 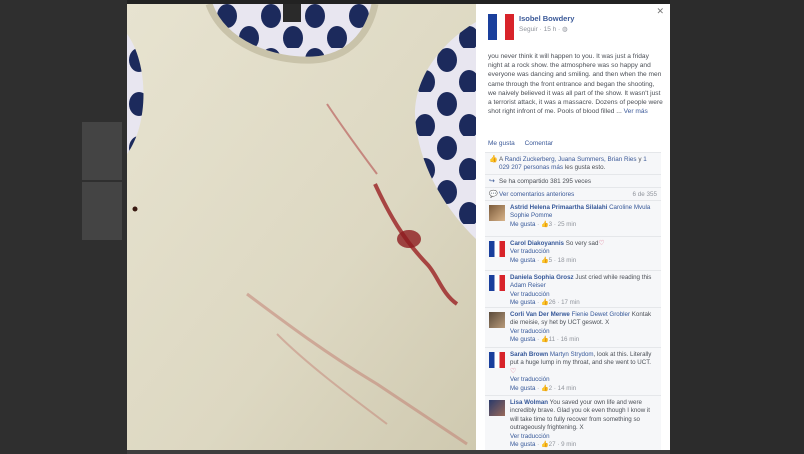 What do you see at coordinates (493, 194) in the screenshot?
I see `comment-bubble-icon: 💬` at bounding box center [493, 194].